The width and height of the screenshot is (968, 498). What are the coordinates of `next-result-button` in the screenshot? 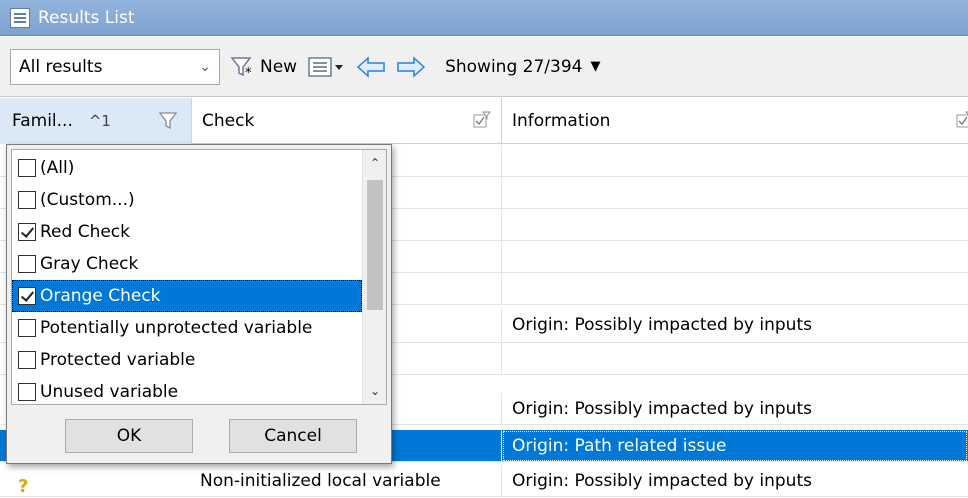 It's located at (411, 67).